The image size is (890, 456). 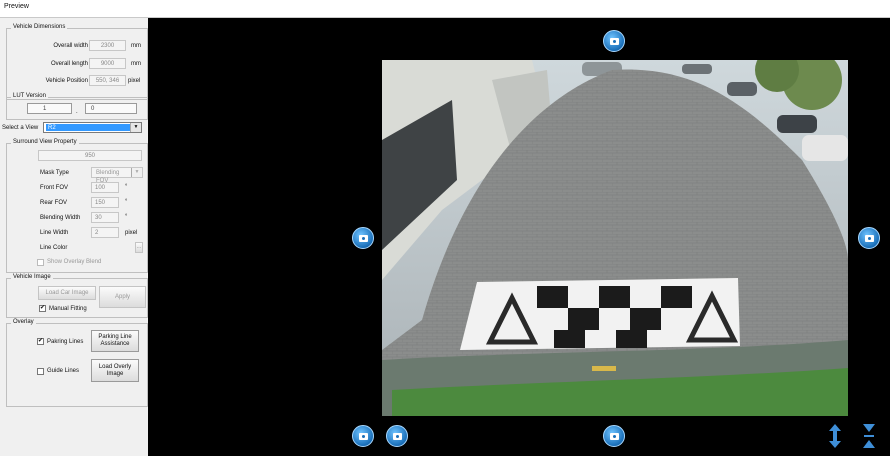 What do you see at coordinates (60, 218) in the screenshot?
I see `blending-width-label: Blending Width` at bounding box center [60, 218].